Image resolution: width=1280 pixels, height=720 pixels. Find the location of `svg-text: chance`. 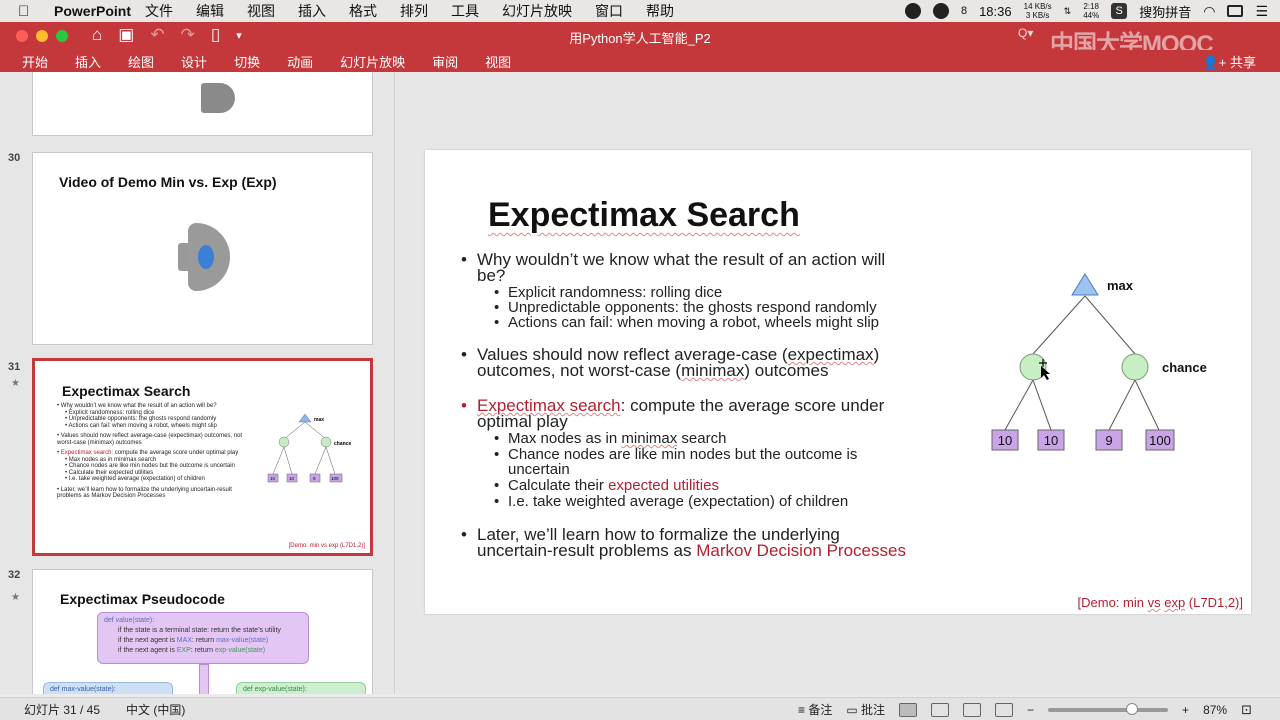

svg-text: chance is located at coordinates (342, 444).